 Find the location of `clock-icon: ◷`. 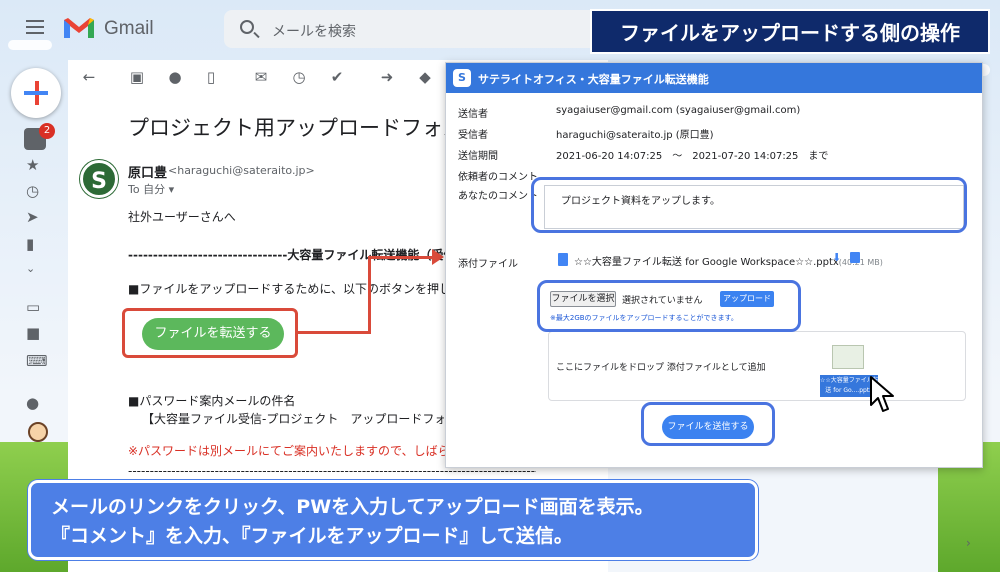

clock-icon: ◷ is located at coordinates (32, 191).